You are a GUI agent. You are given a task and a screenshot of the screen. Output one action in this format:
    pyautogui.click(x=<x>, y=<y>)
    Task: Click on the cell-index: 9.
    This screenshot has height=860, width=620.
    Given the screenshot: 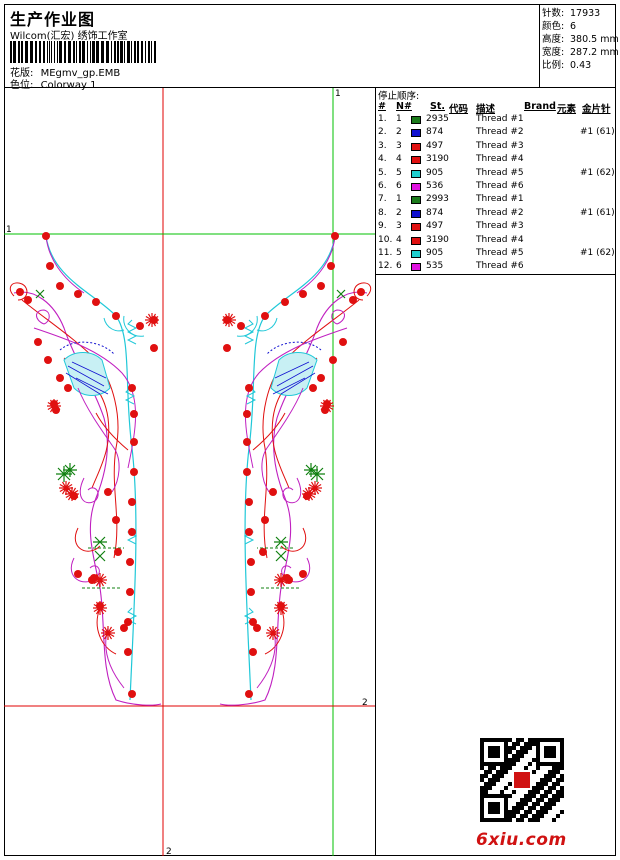 What is the action you would take?
    pyautogui.click(x=382, y=226)
    